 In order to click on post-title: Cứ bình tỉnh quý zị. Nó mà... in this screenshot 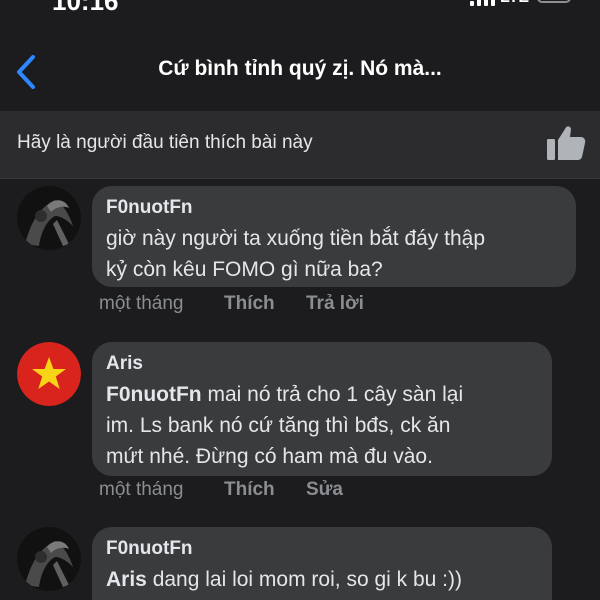, I will do `click(300, 68)`.